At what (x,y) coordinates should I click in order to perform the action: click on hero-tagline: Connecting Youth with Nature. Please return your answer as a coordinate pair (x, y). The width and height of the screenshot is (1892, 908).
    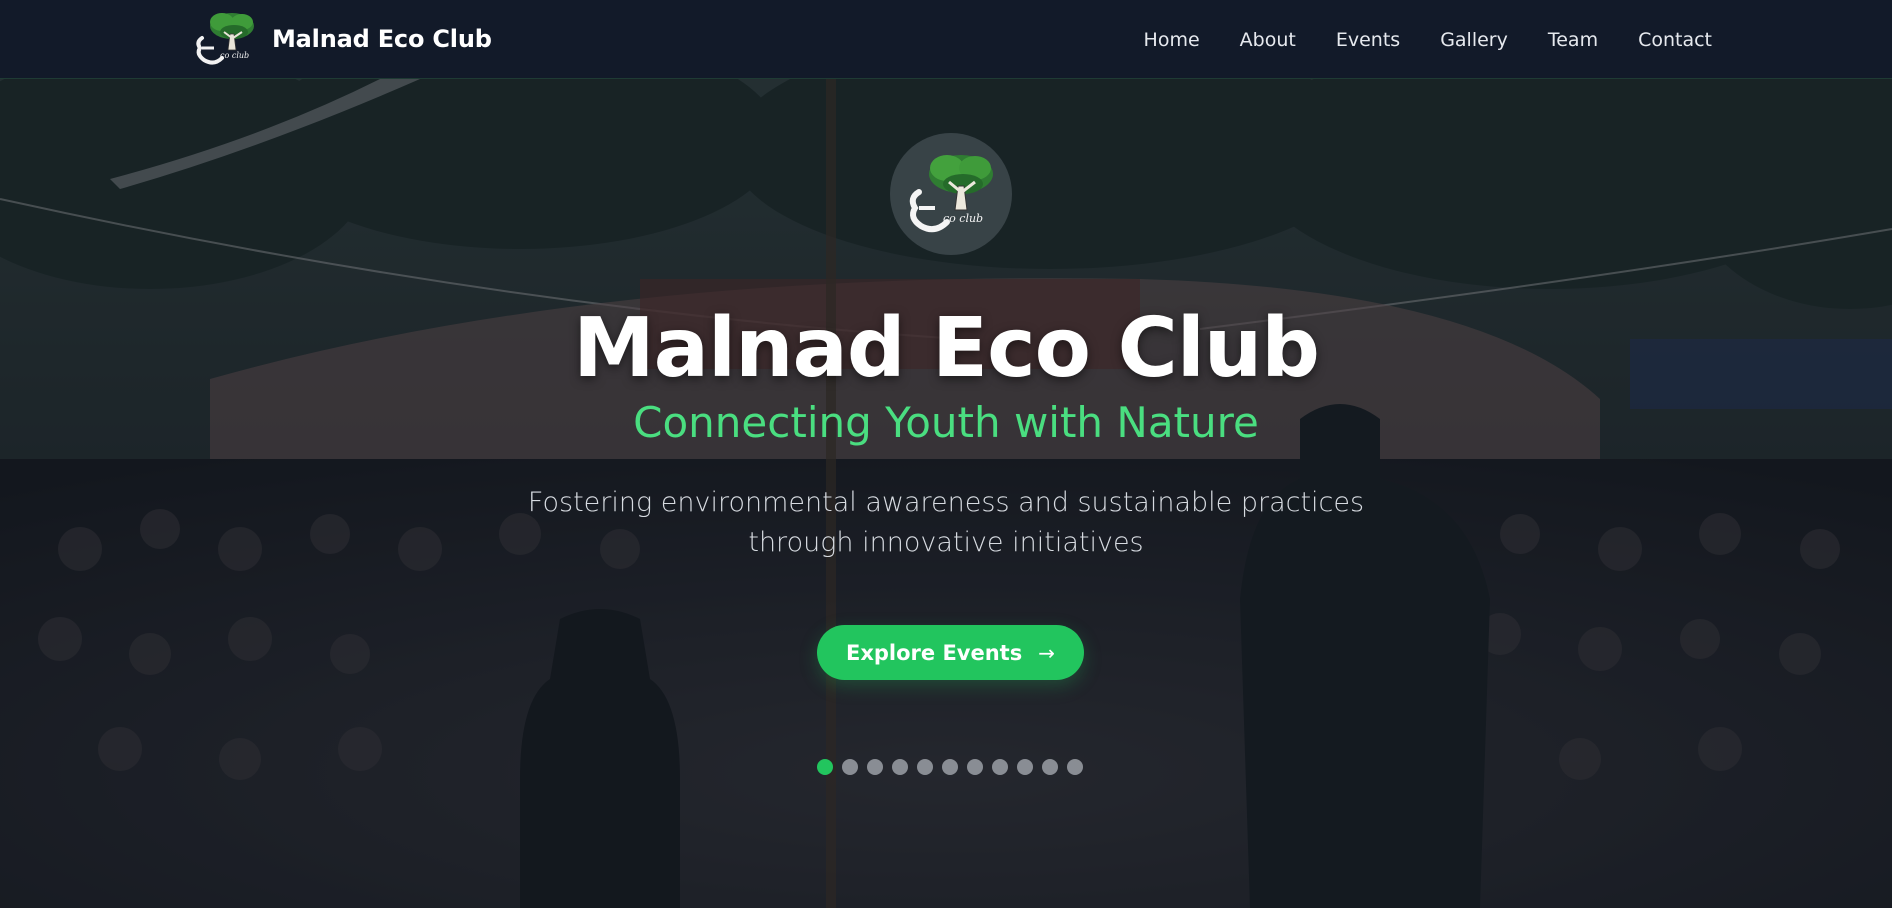
    Looking at the image, I should click on (946, 422).